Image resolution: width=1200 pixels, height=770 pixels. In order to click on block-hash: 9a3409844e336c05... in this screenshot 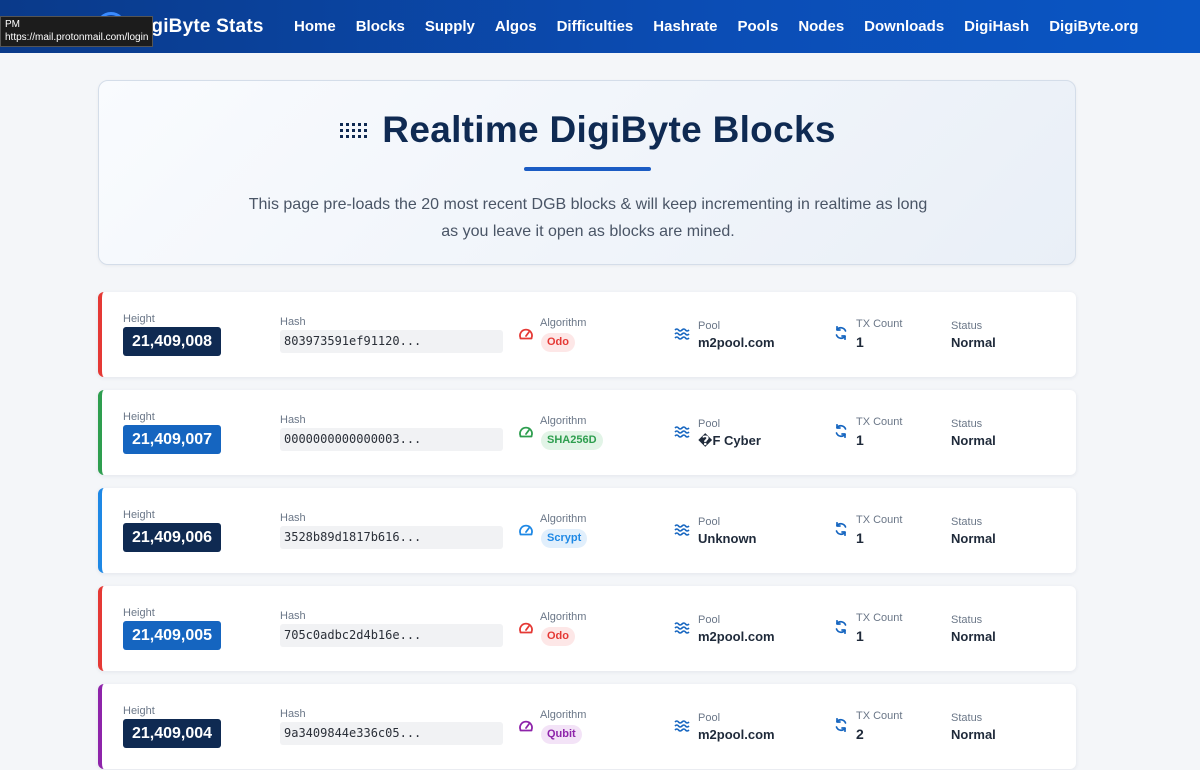, I will do `click(391, 733)`.